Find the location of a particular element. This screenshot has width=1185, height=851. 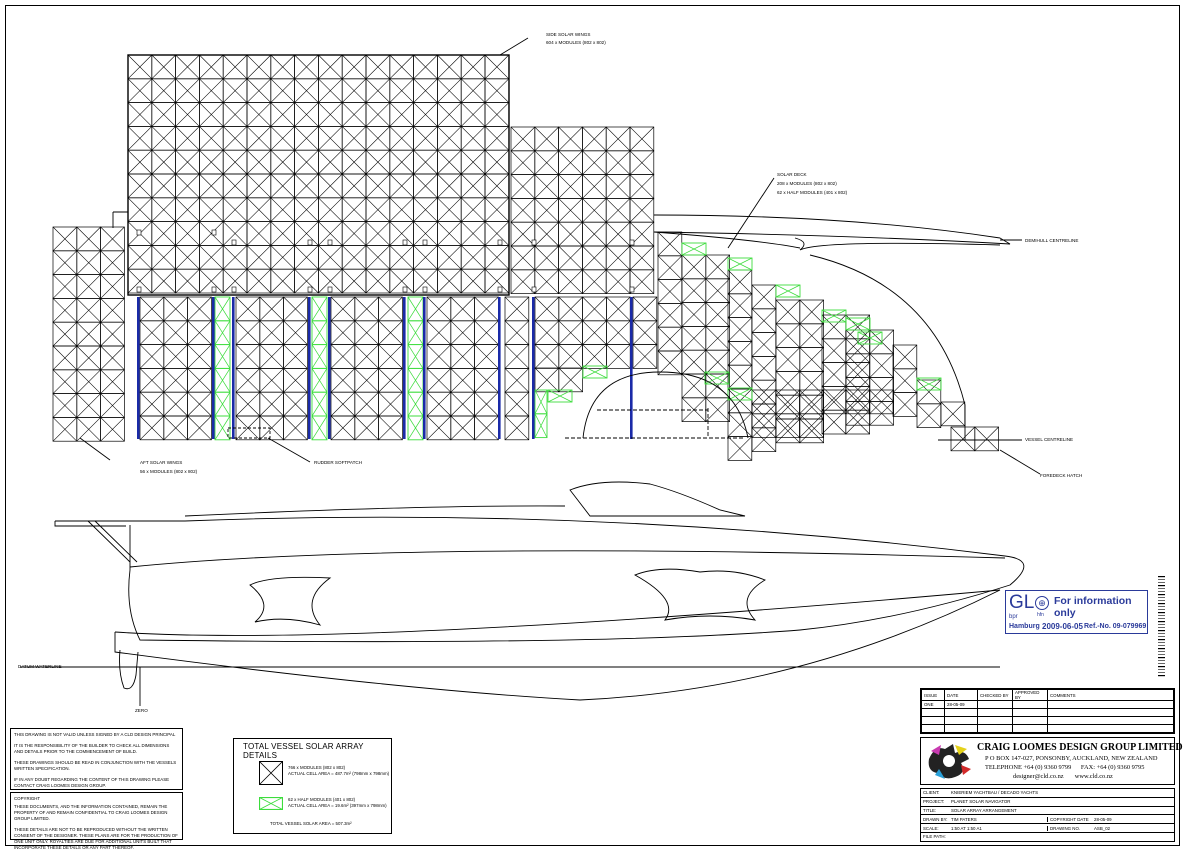

rev-header-approved: APPROVED BY is located at coordinates (1030, 695).